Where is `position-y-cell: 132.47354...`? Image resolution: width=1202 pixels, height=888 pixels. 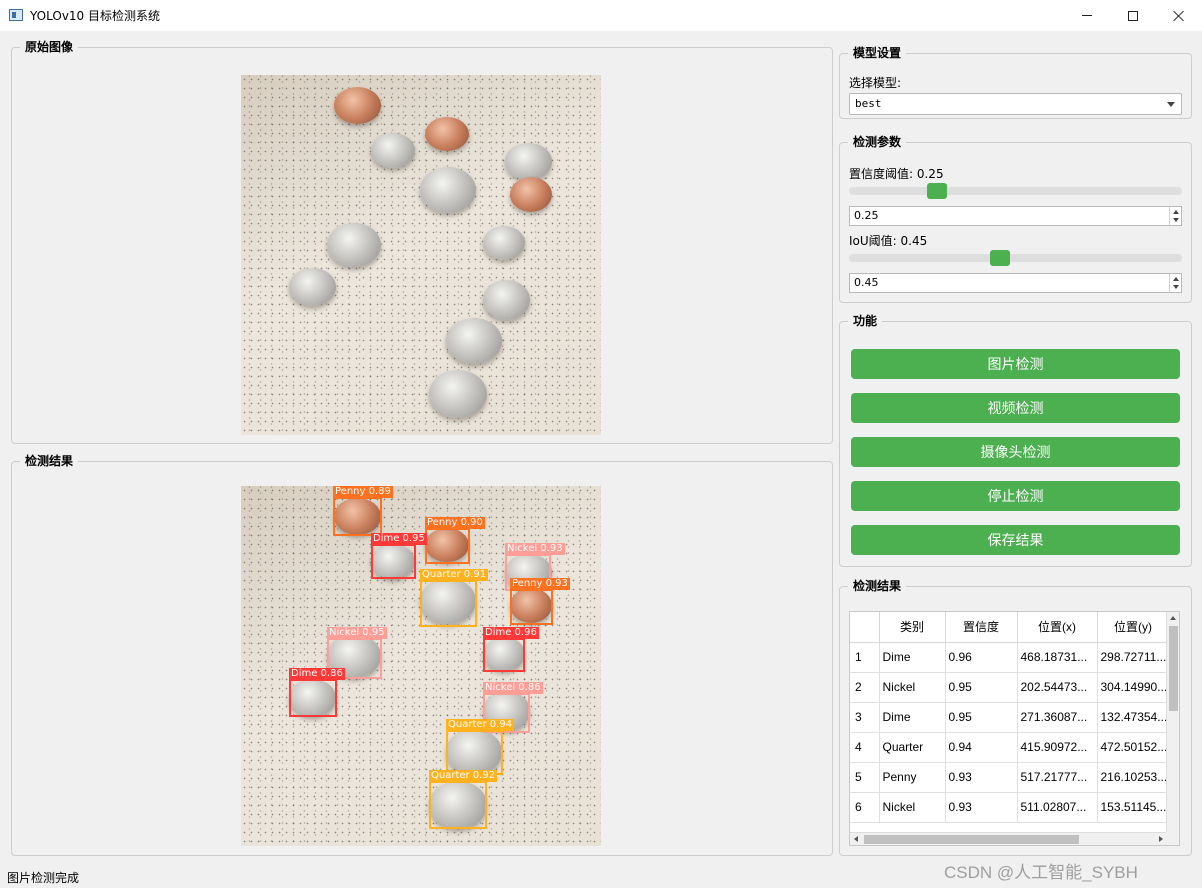
position-y-cell: 132.47354... is located at coordinates (1133, 717).